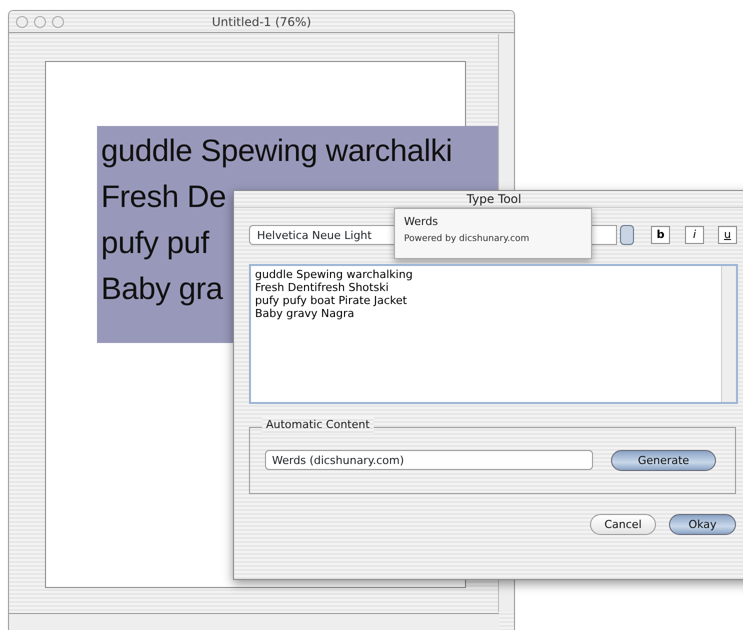  Describe the element at coordinates (163, 197) in the screenshot. I see `canvas-text-line: Fresh De` at that location.